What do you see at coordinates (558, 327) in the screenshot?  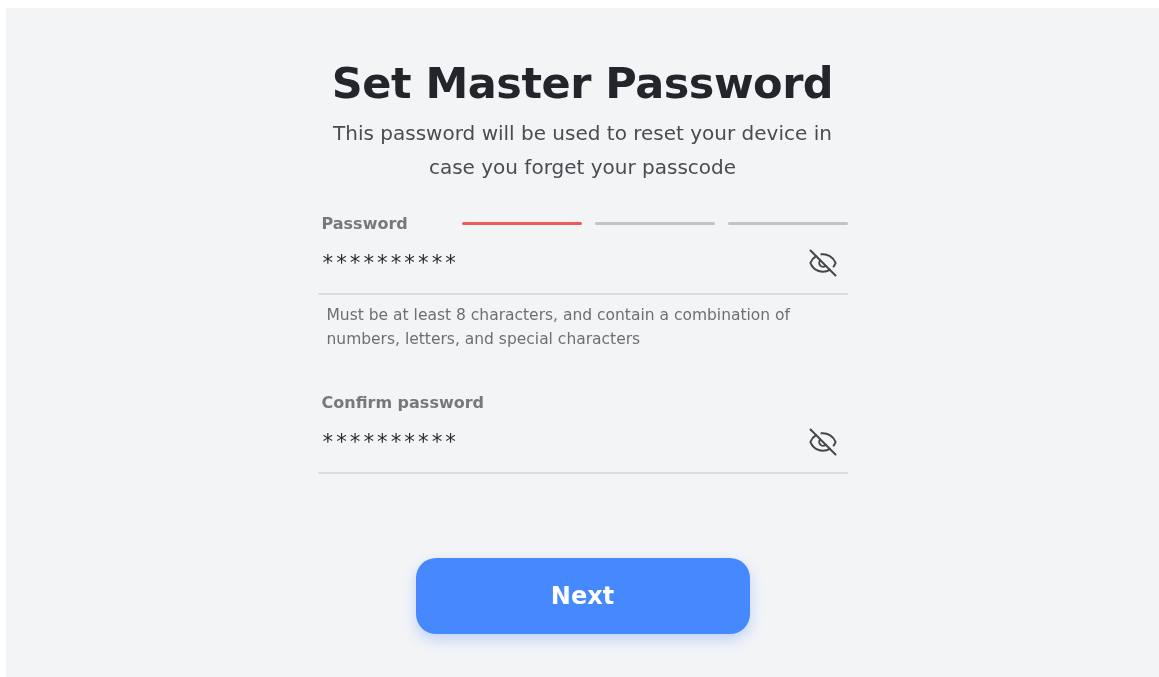 I see `helper-text: Must be at least 8 characters, and contain a combination of numbers, letters, and special characters` at bounding box center [558, 327].